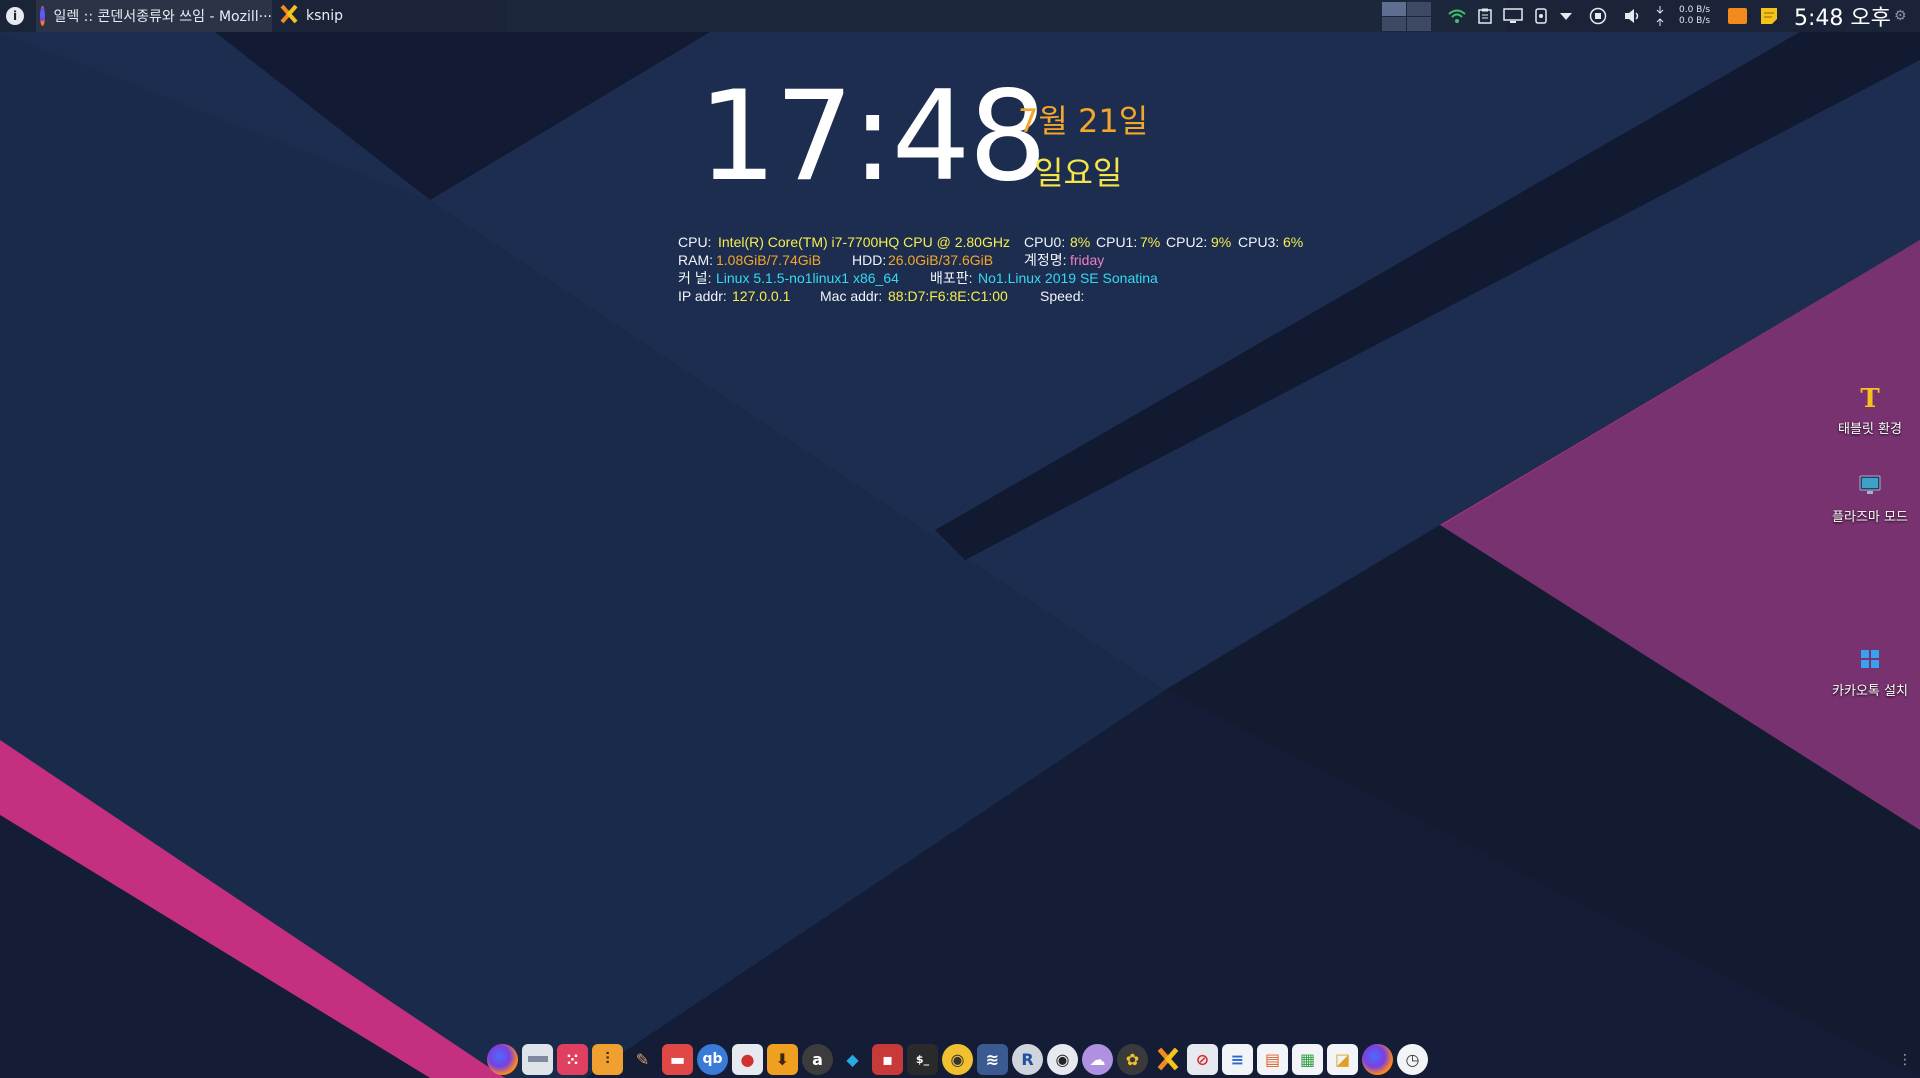  What do you see at coordinates (1187, 242) in the screenshot?
I see `cpu2-label: CPU2:` at bounding box center [1187, 242].